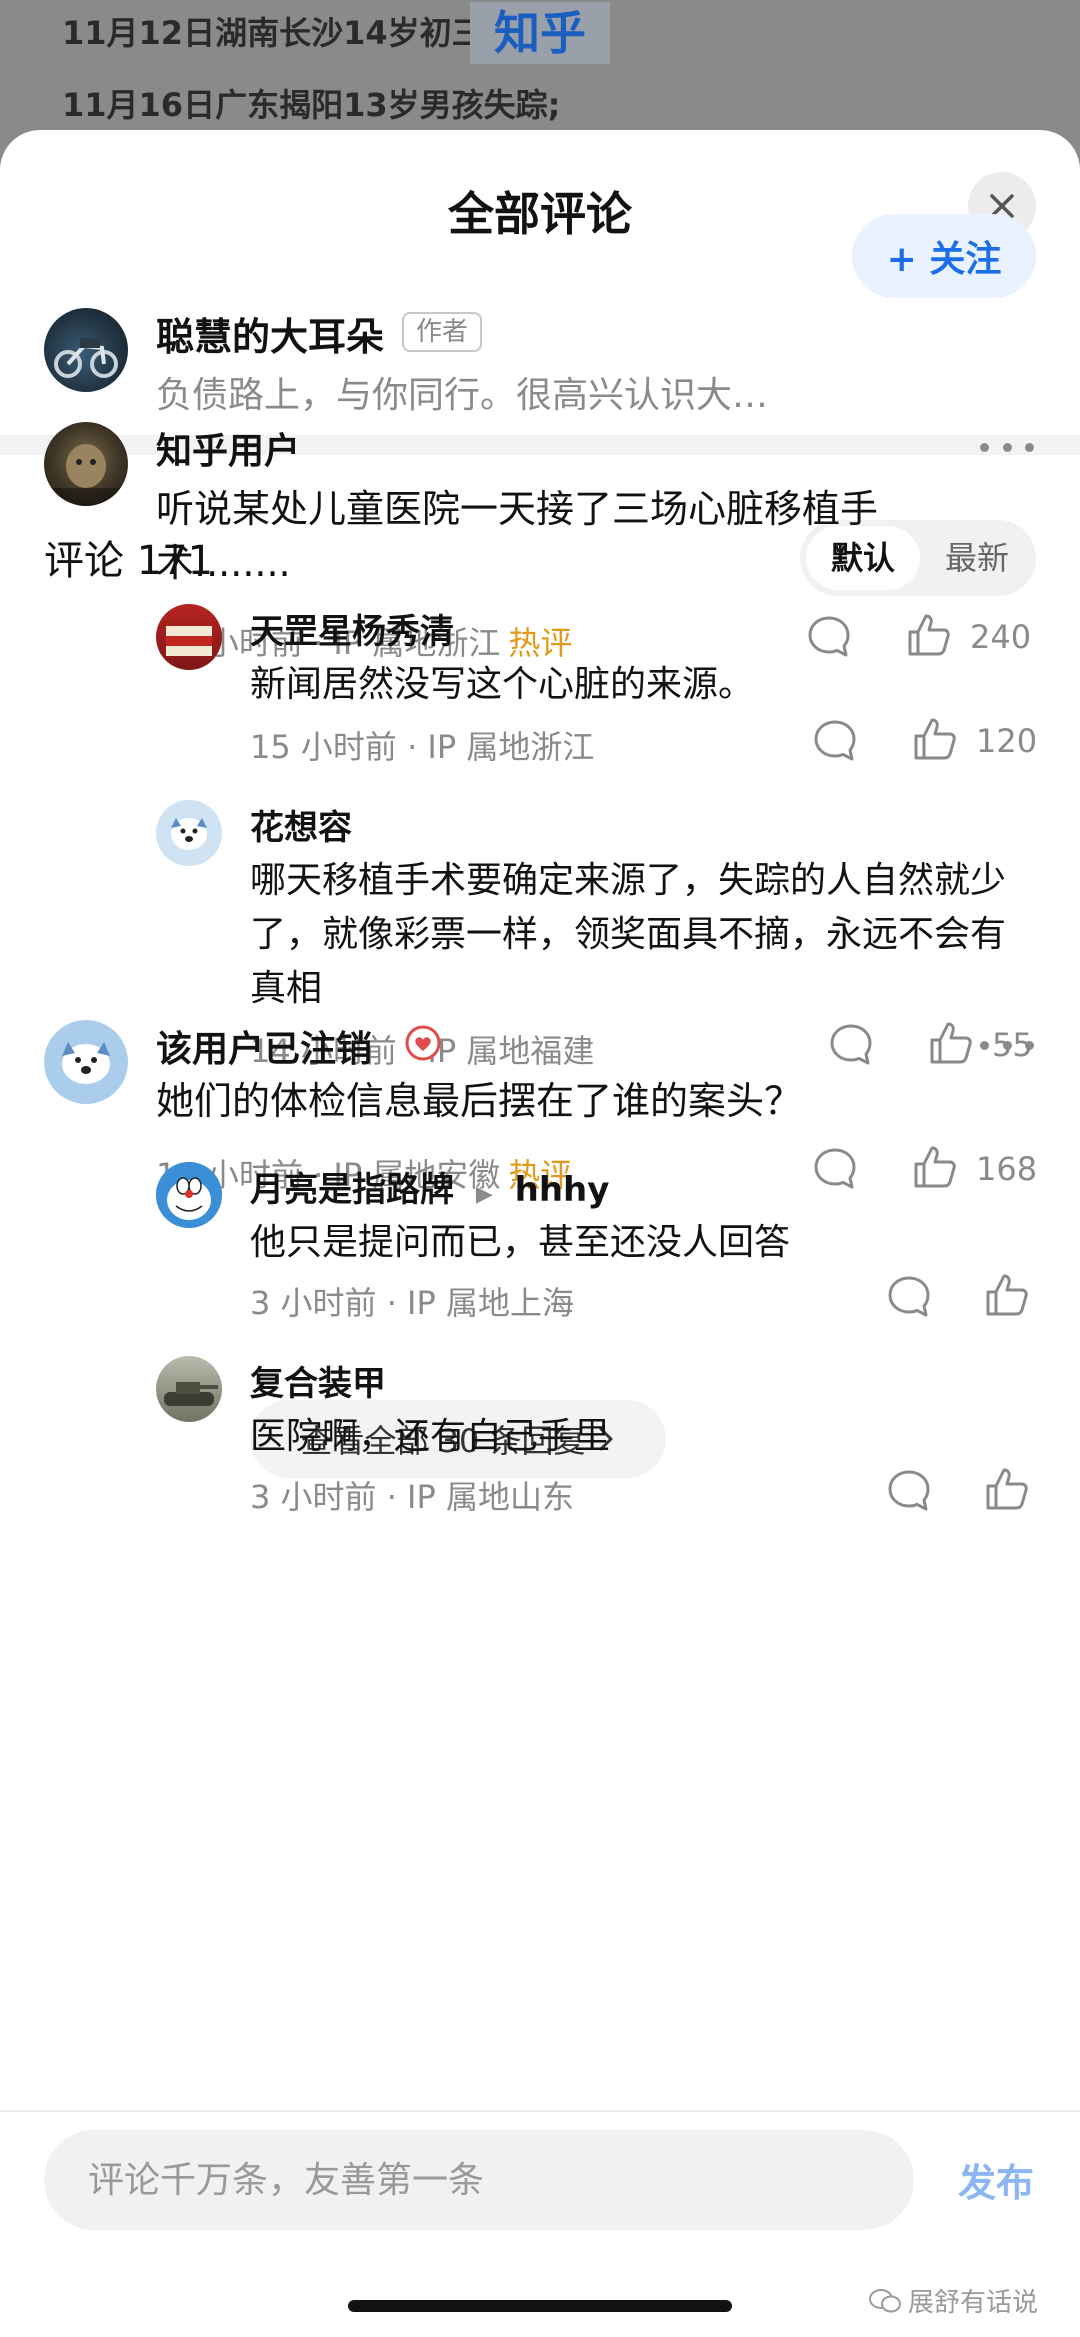  What do you see at coordinates (540, 33) in the screenshot?
I see `zhihu-logo: 知乎` at bounding box center [540, 33].